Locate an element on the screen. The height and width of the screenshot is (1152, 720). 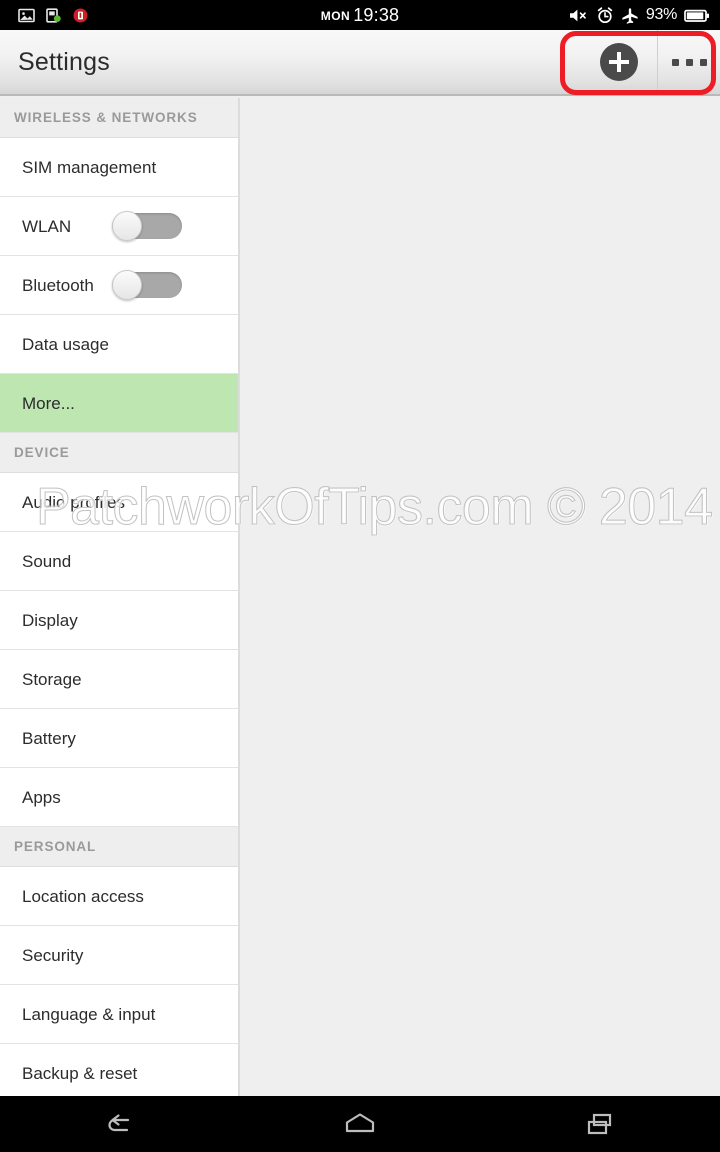
sidebar-item-label: Data usage is located at coordinates (65, 344).